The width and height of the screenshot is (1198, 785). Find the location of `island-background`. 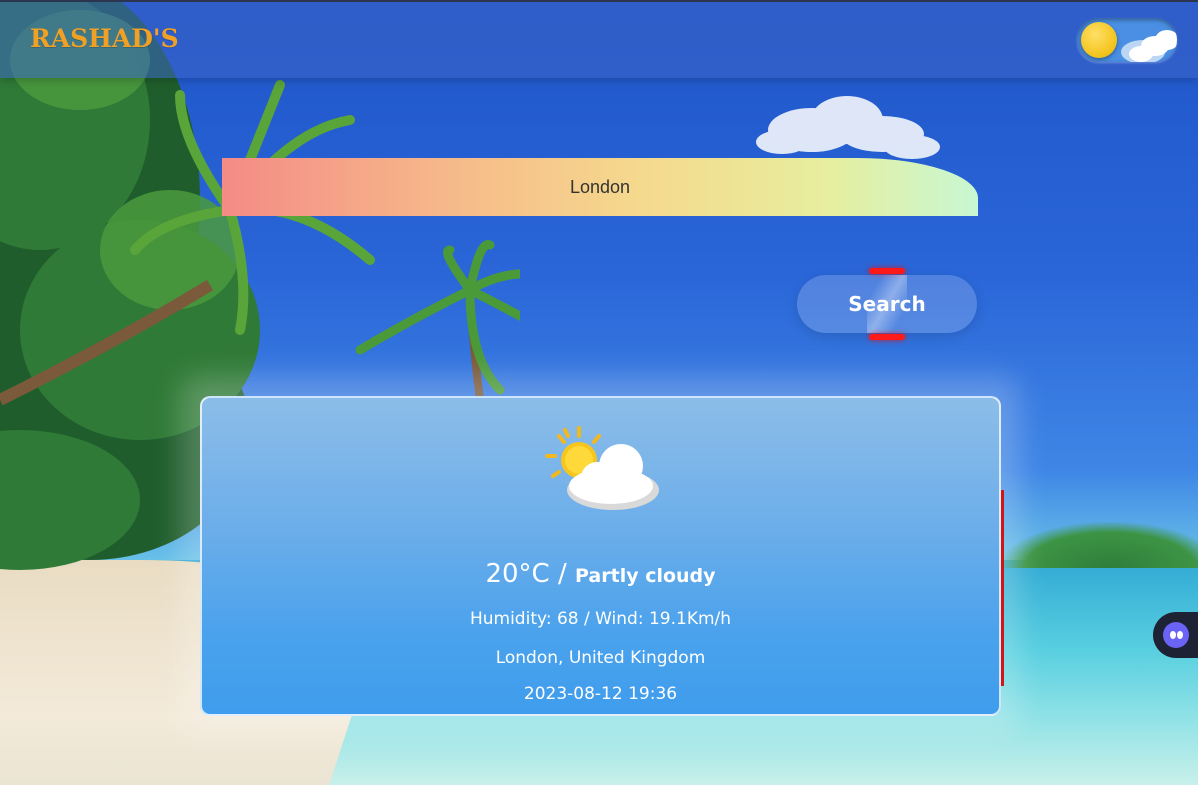

island-background is located at coordinates (1099, 545).